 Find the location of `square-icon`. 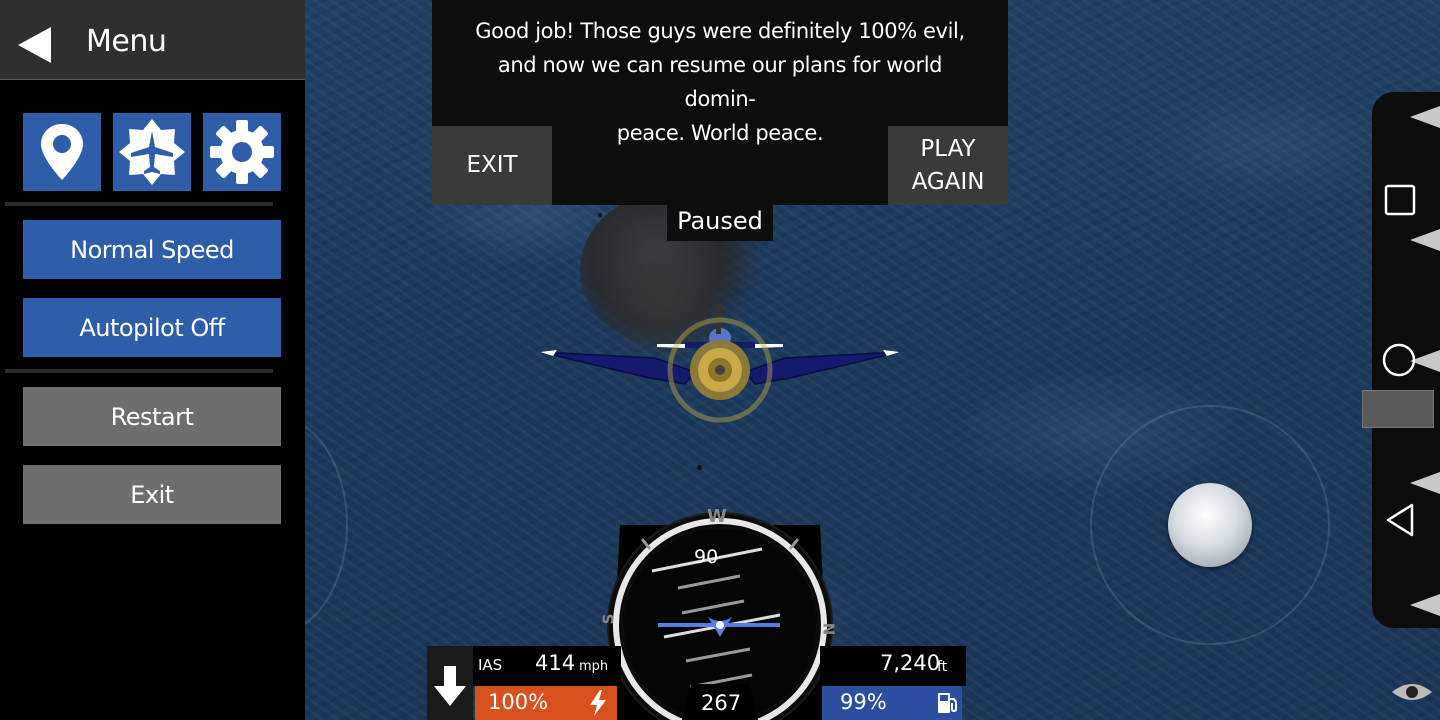

square-icon is located at coordinates (1400, 200).